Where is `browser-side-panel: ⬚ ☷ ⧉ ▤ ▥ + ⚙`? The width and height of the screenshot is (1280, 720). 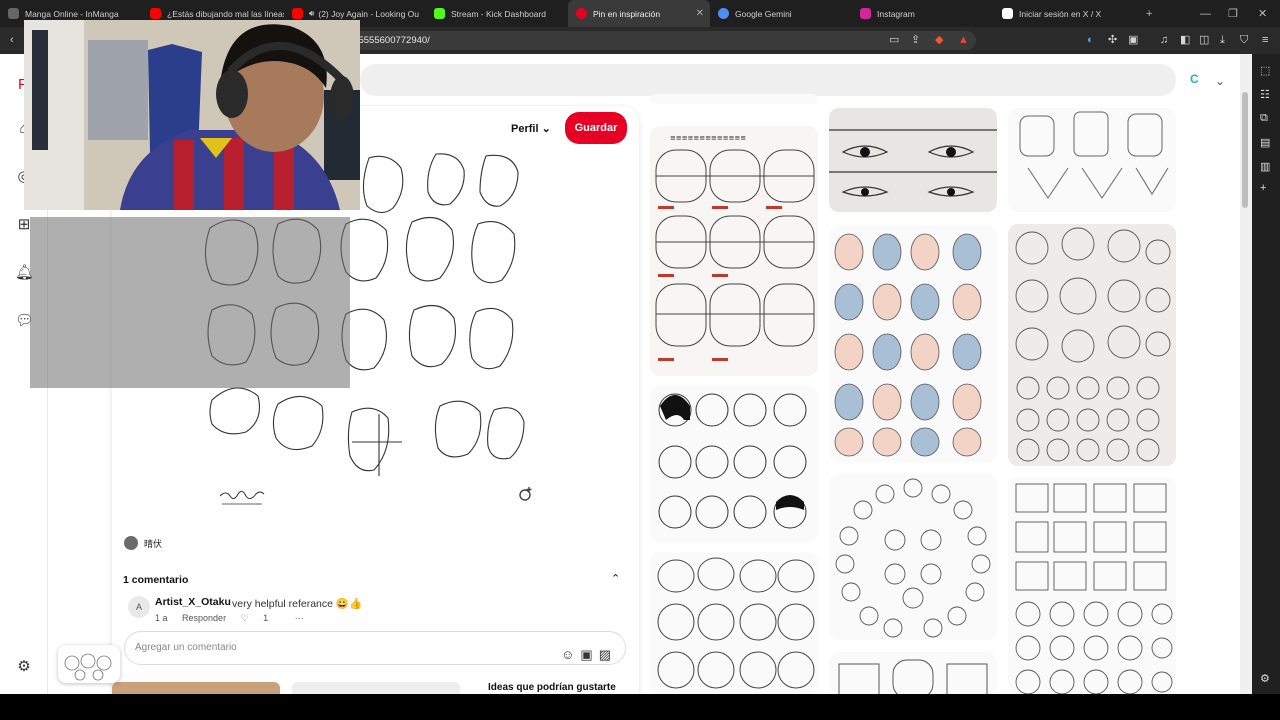 browser-side-panel: ⬚ ☷ ⧉ ▤ ▥ + ⚙ is located at coordinates (1266, 374).